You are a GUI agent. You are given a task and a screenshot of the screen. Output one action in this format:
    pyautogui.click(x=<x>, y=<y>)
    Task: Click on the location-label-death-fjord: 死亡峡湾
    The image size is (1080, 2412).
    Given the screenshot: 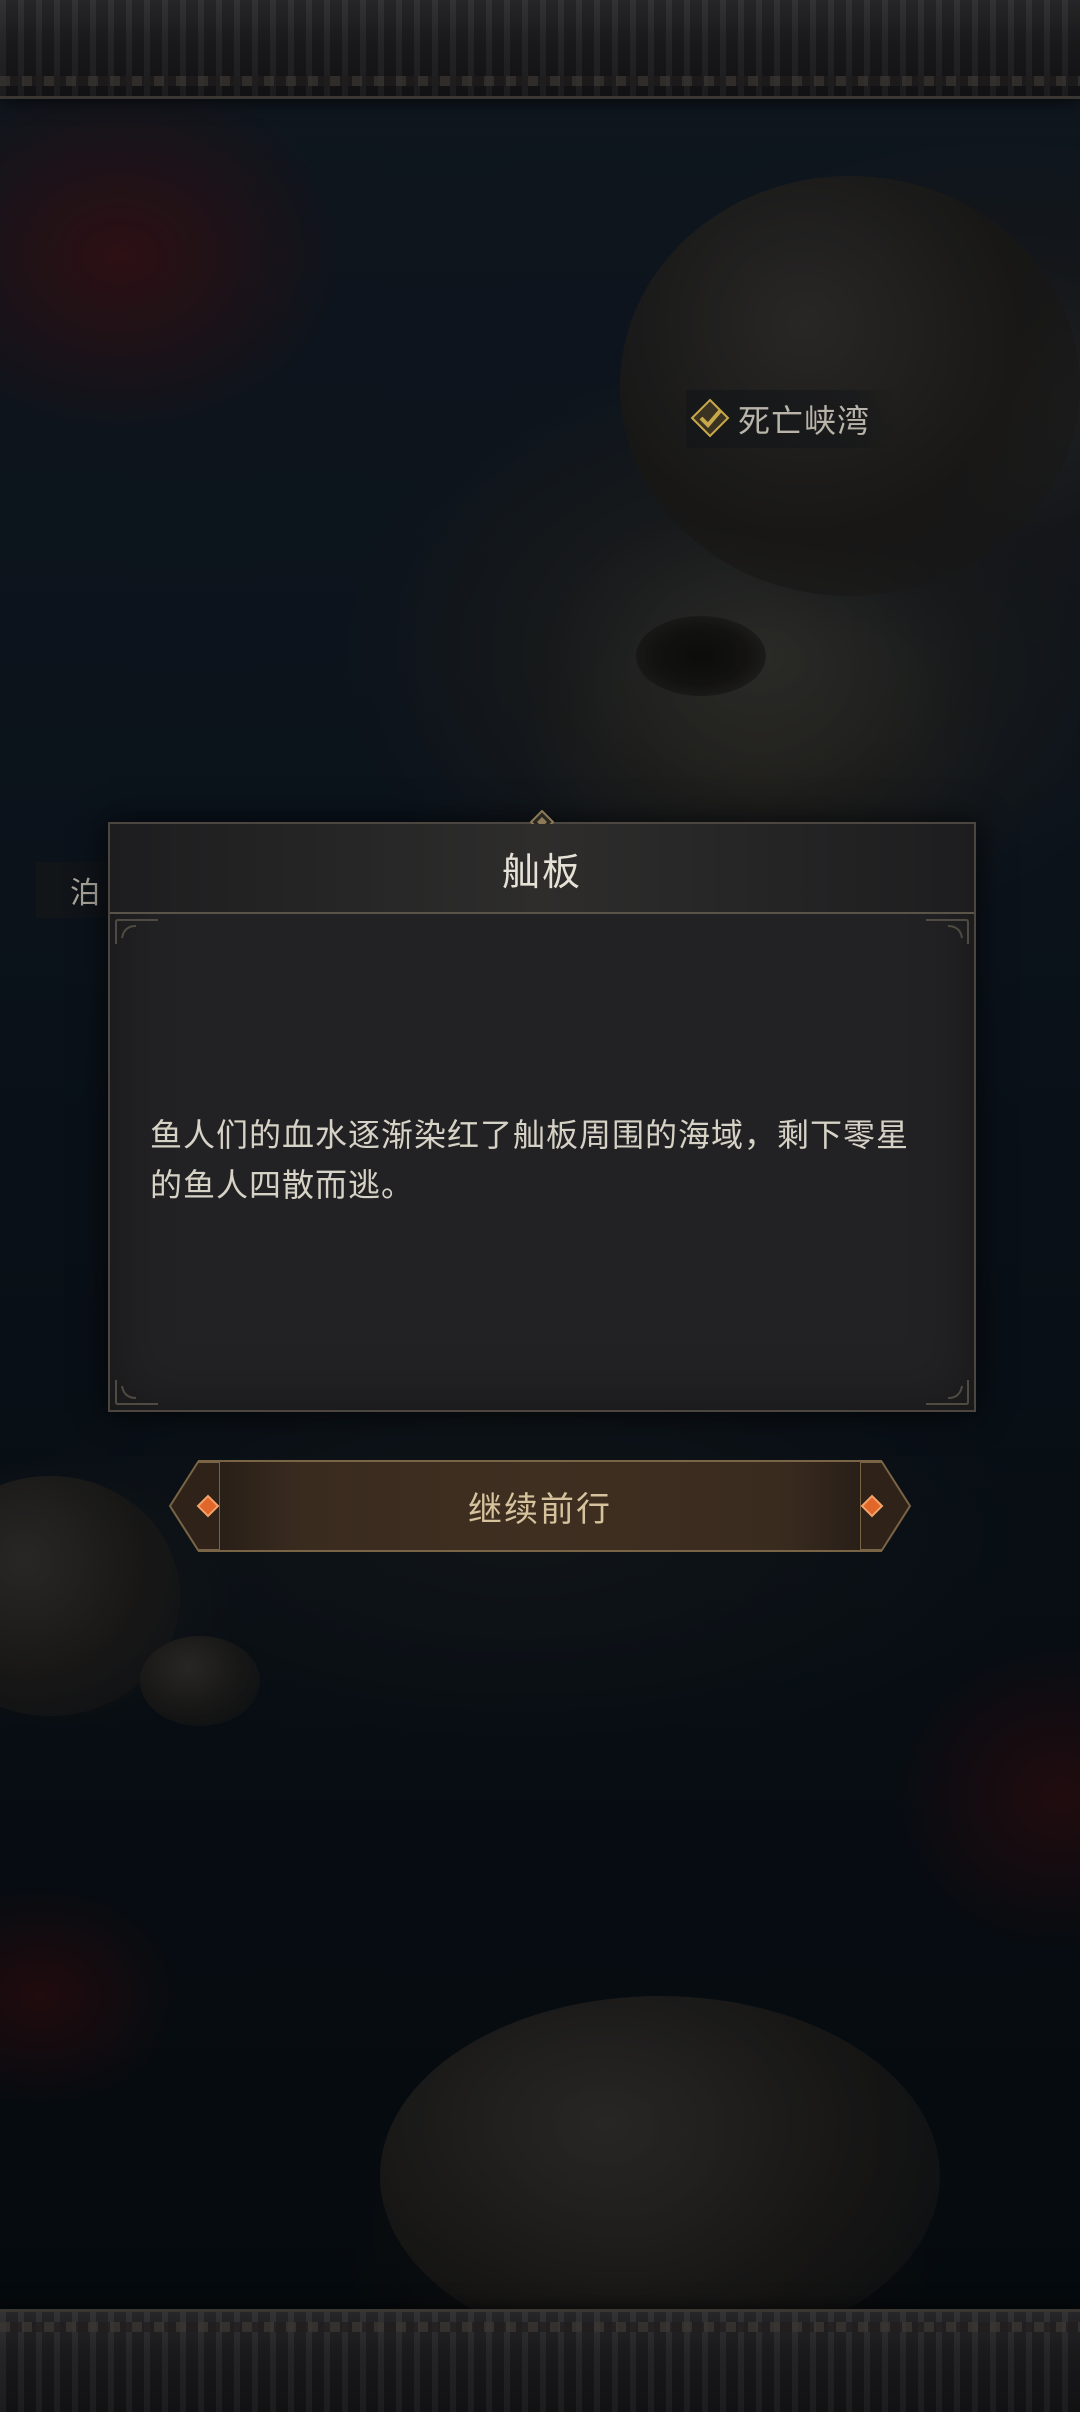 What is the action you would take?
    pyautogui.click(x=791, y=419)
    